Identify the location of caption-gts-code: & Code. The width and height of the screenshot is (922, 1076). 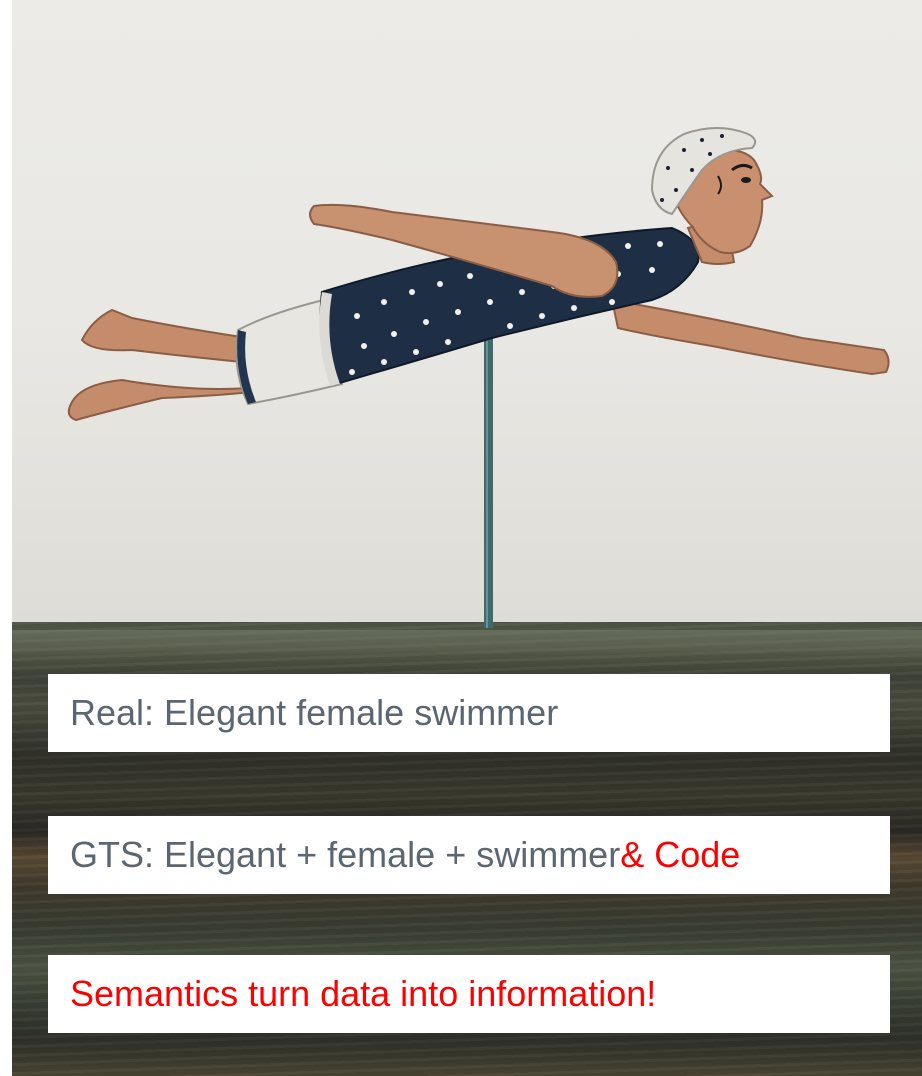
(680, 854).